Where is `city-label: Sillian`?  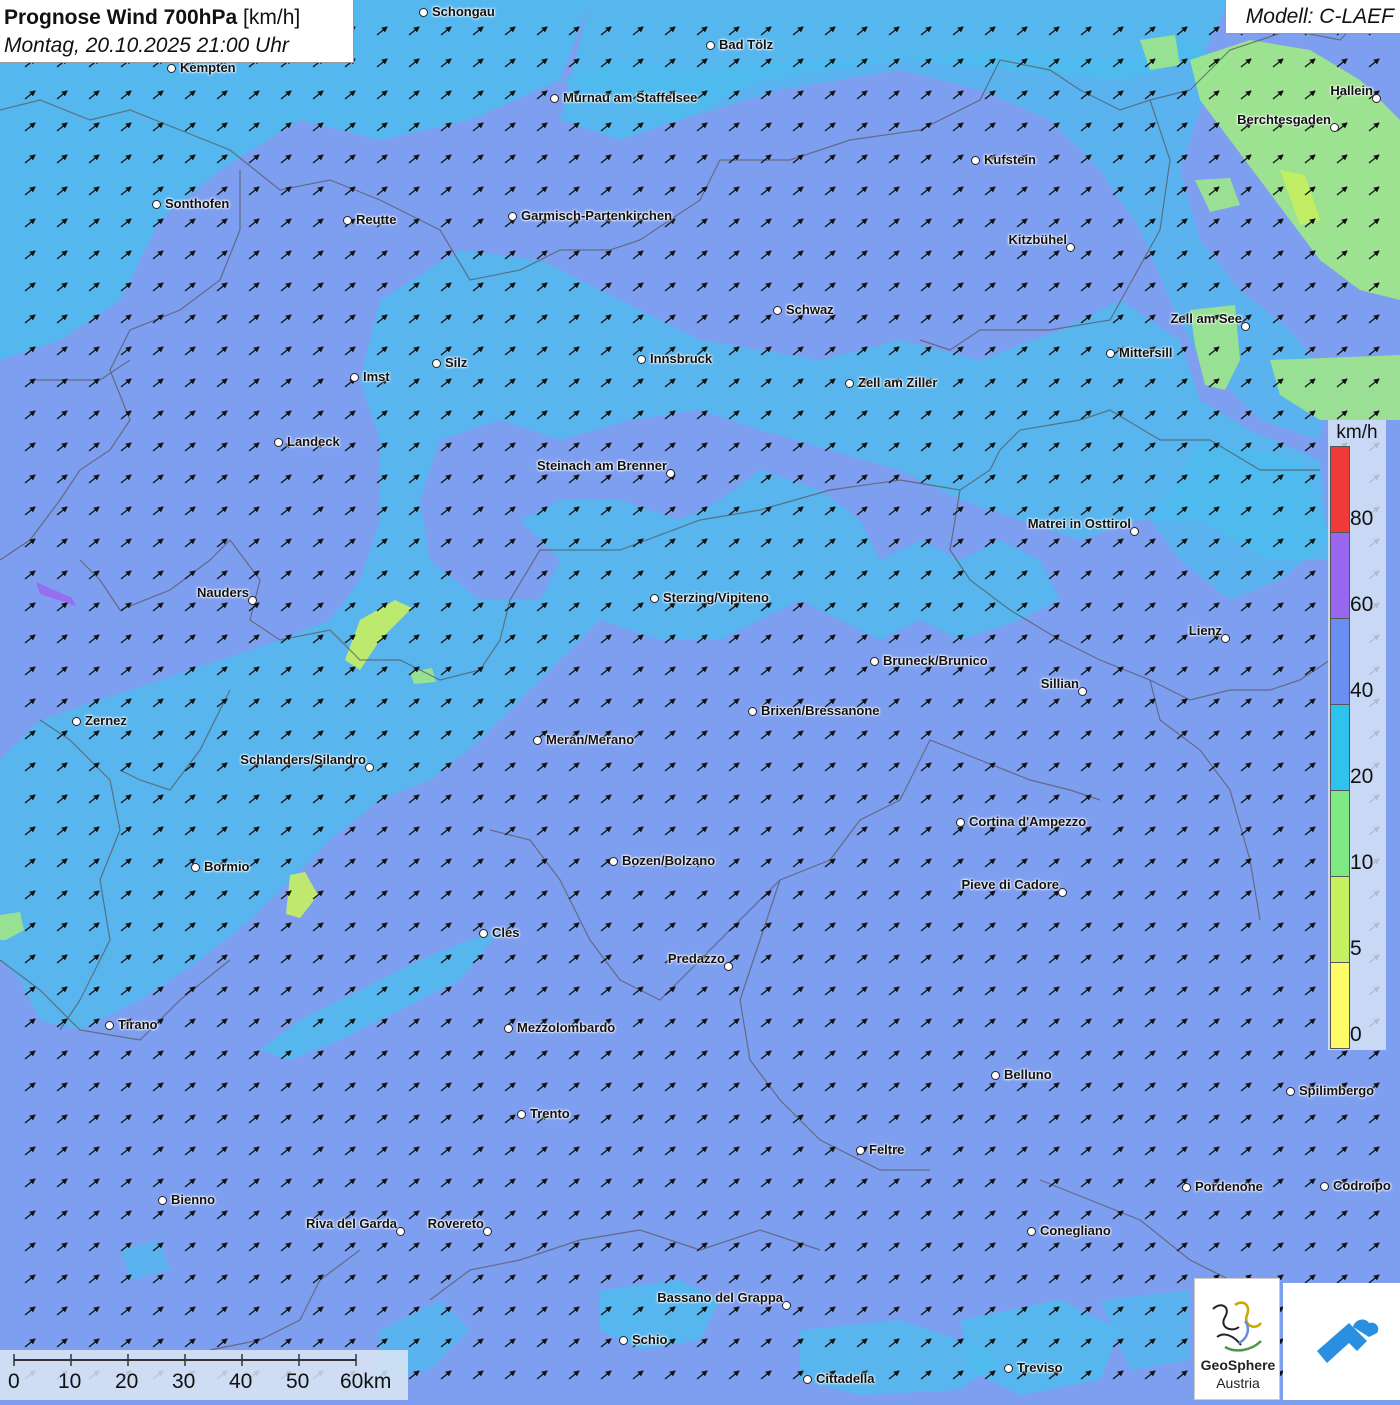 city-label: Sillian is located at coordinates (1059, 683).